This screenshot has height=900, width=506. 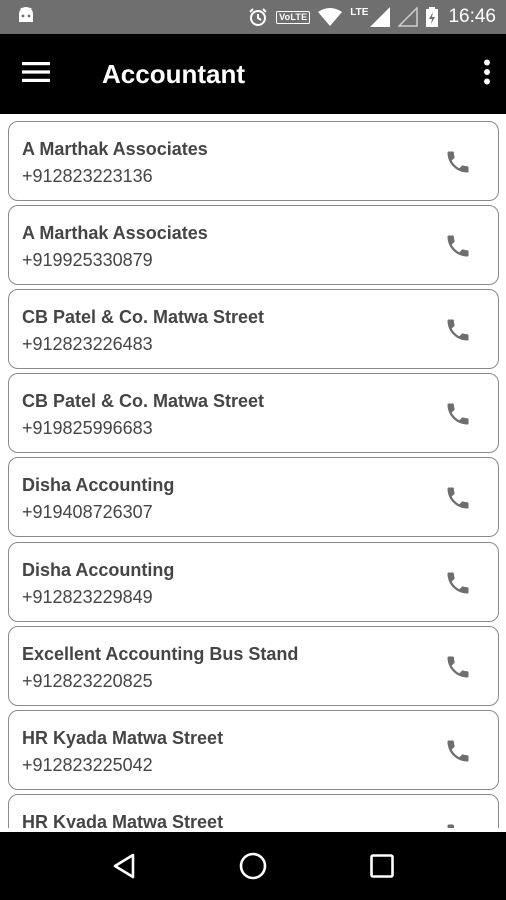 I want to click on contact-card: A Marthak Associates +912823223136, so click(x=253, y=161).